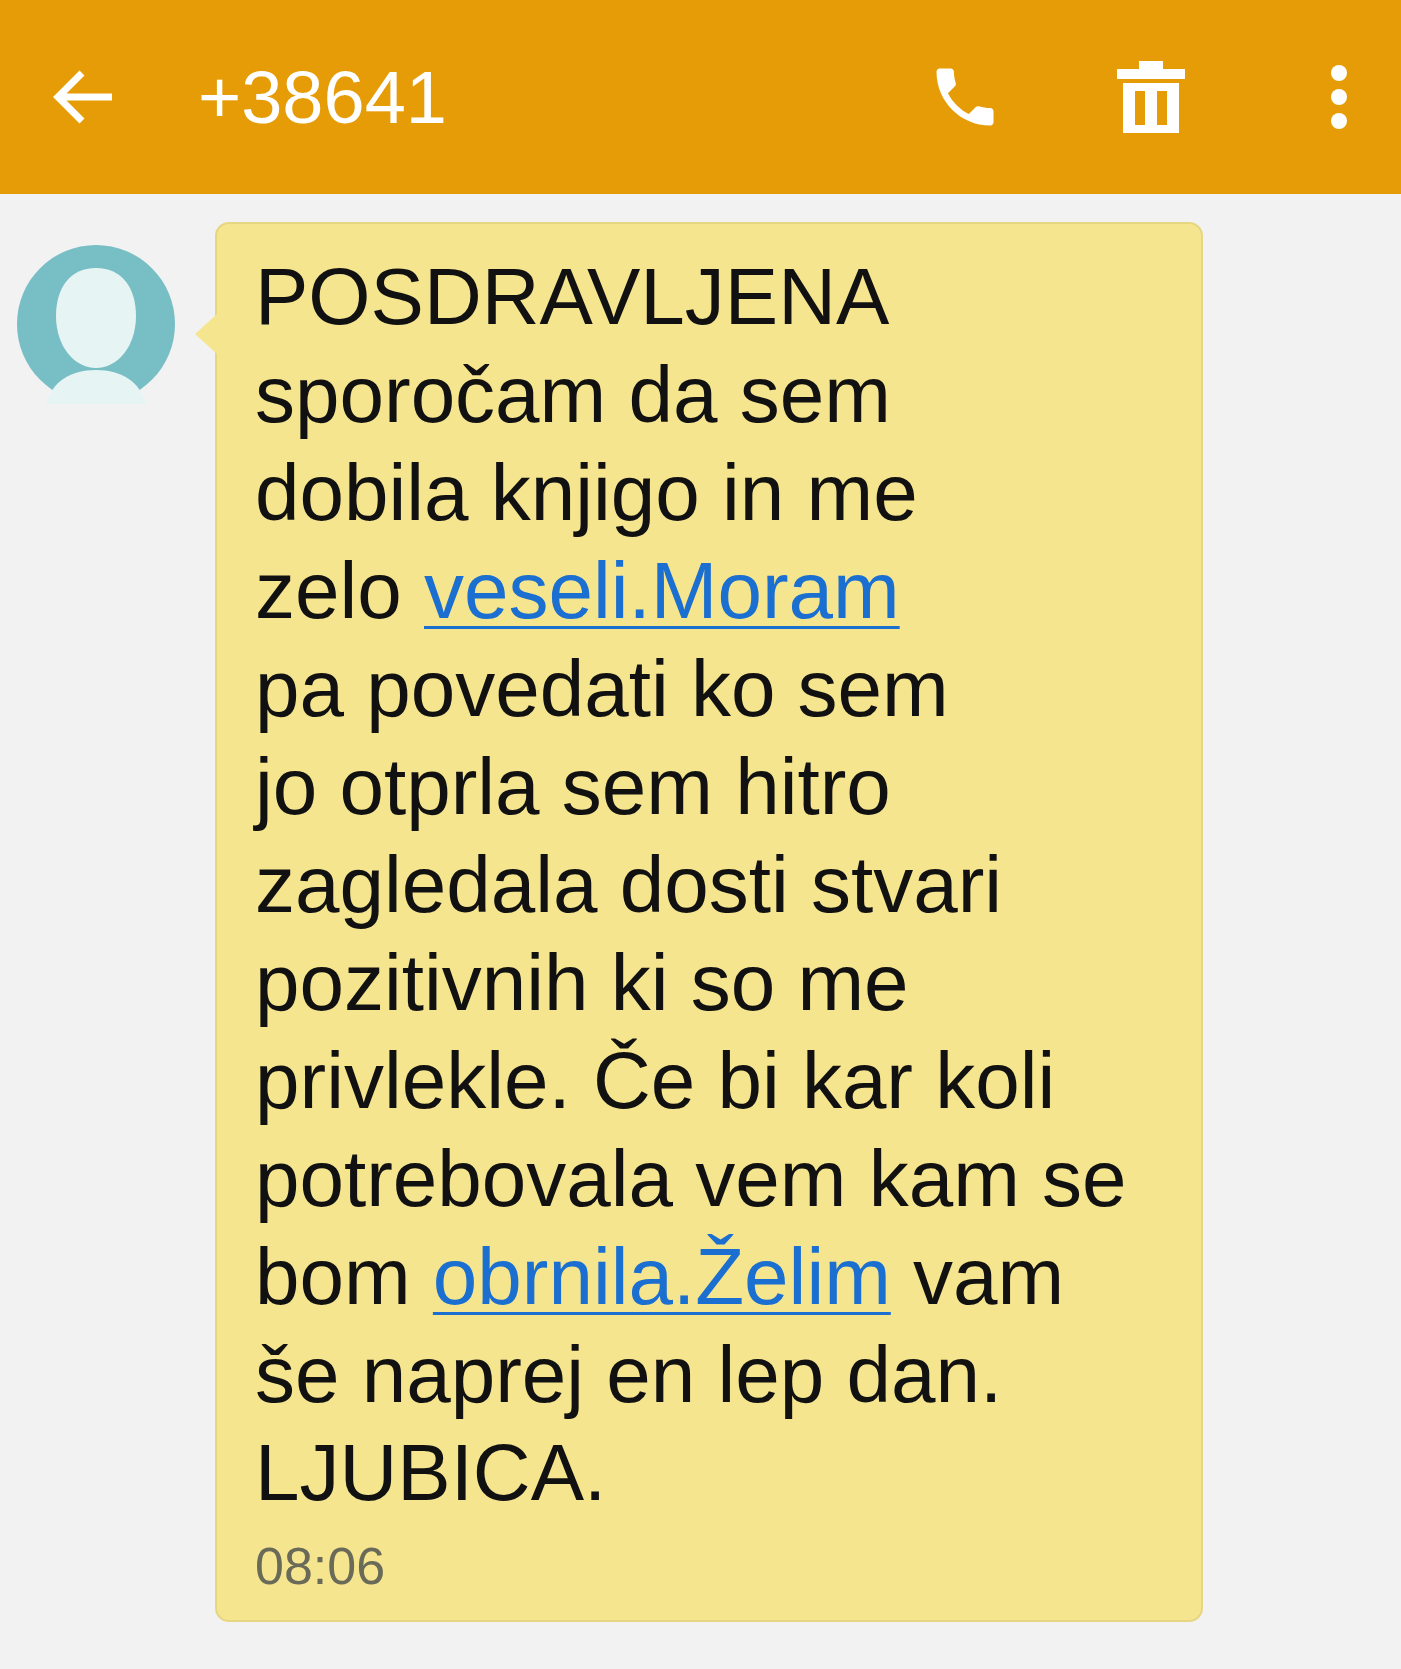 This screenshot has height=1669, width=1401. Describe the element at coordinates (323, 97) in the screenshot. I see `contact-title: +38641` at that location.